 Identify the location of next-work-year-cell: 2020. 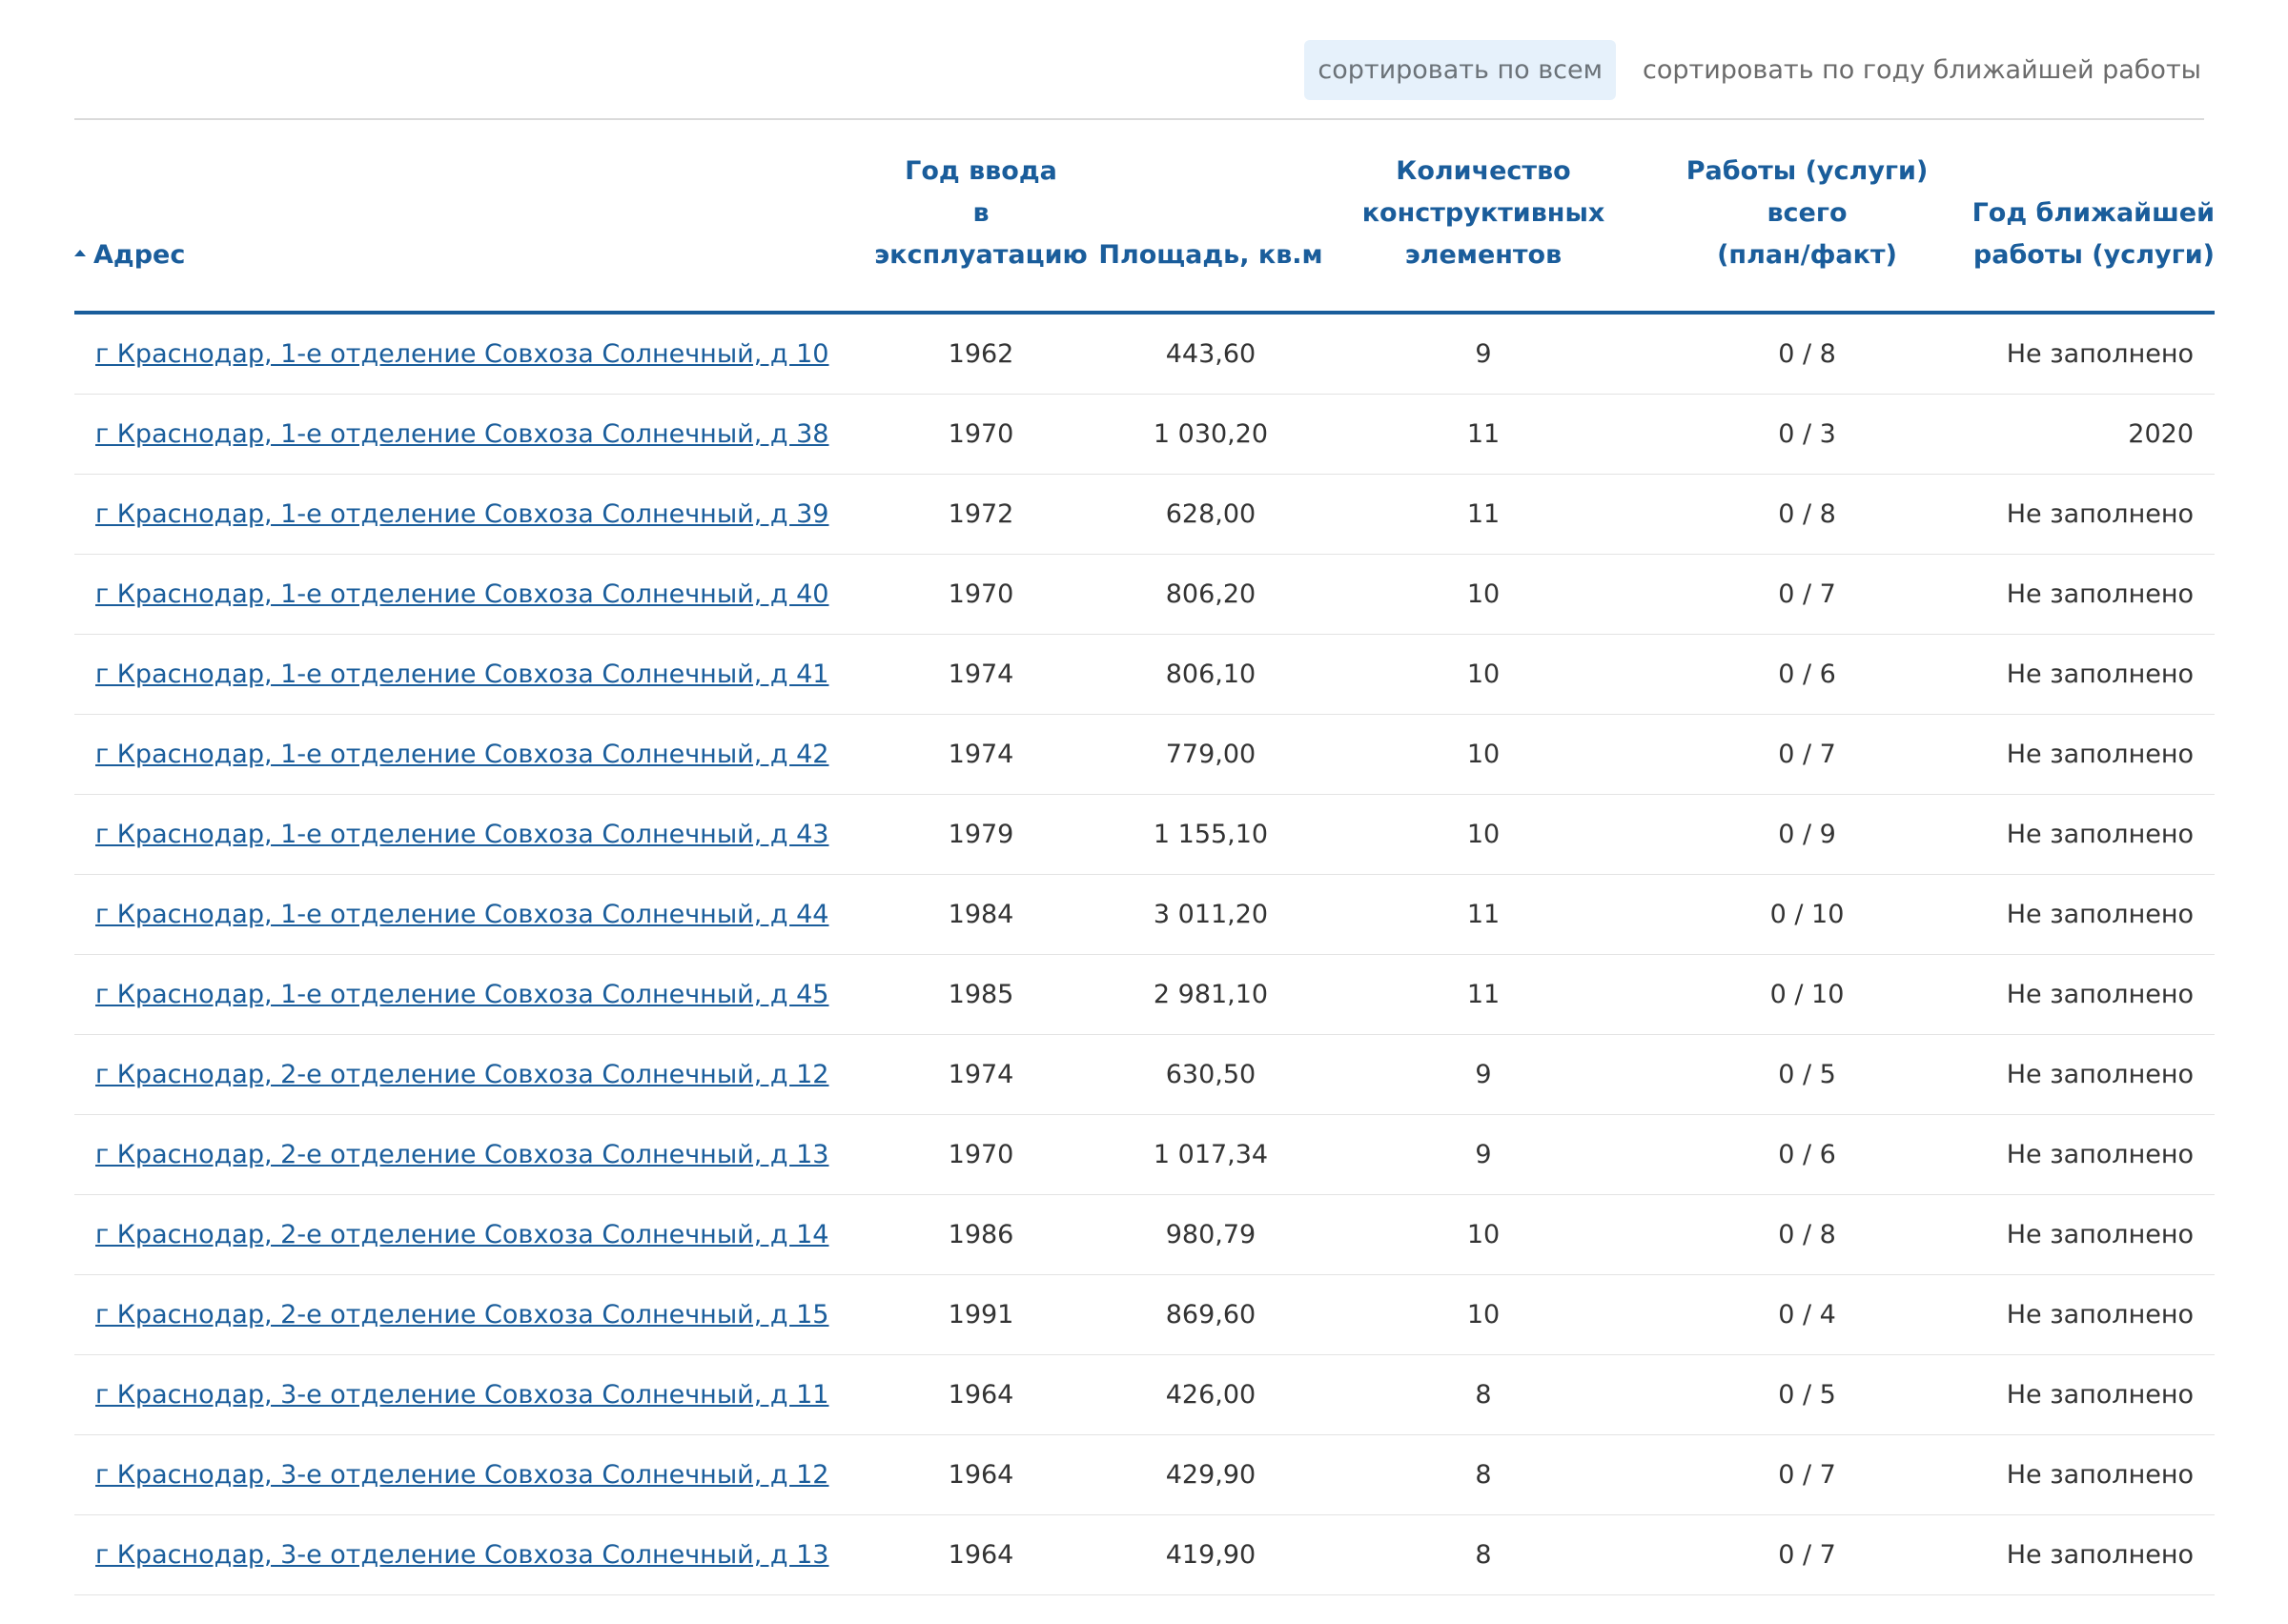
(2093, 434).